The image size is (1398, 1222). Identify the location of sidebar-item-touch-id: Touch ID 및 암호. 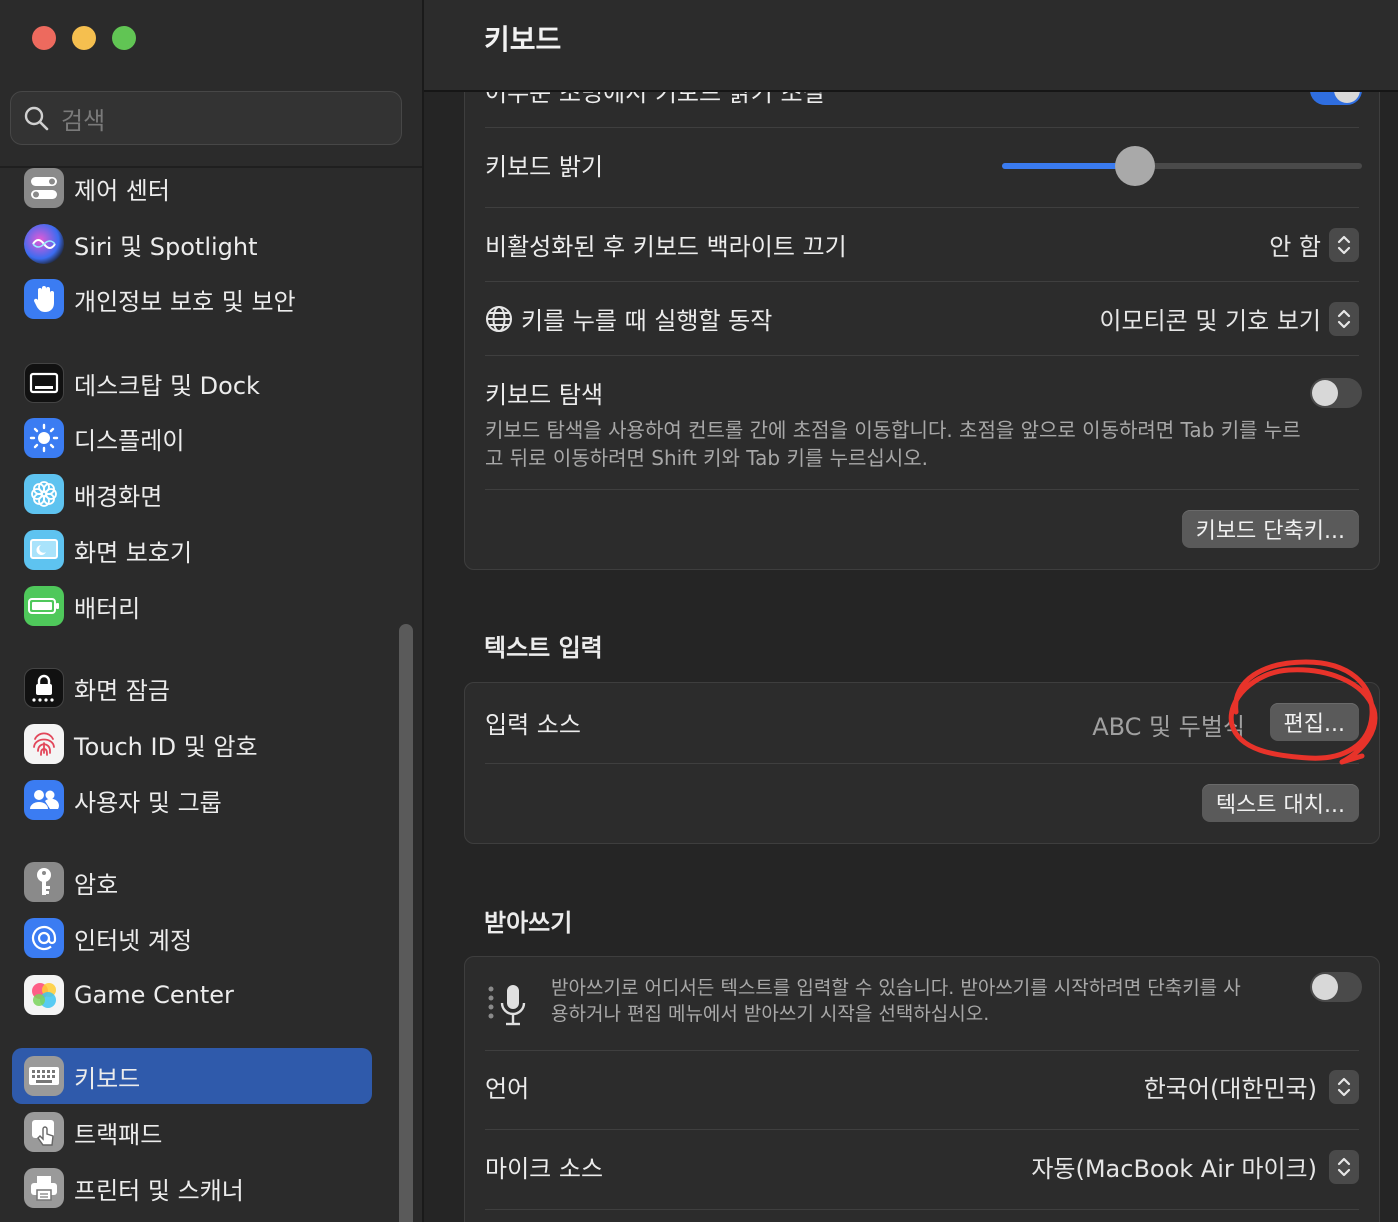
(192, 744).